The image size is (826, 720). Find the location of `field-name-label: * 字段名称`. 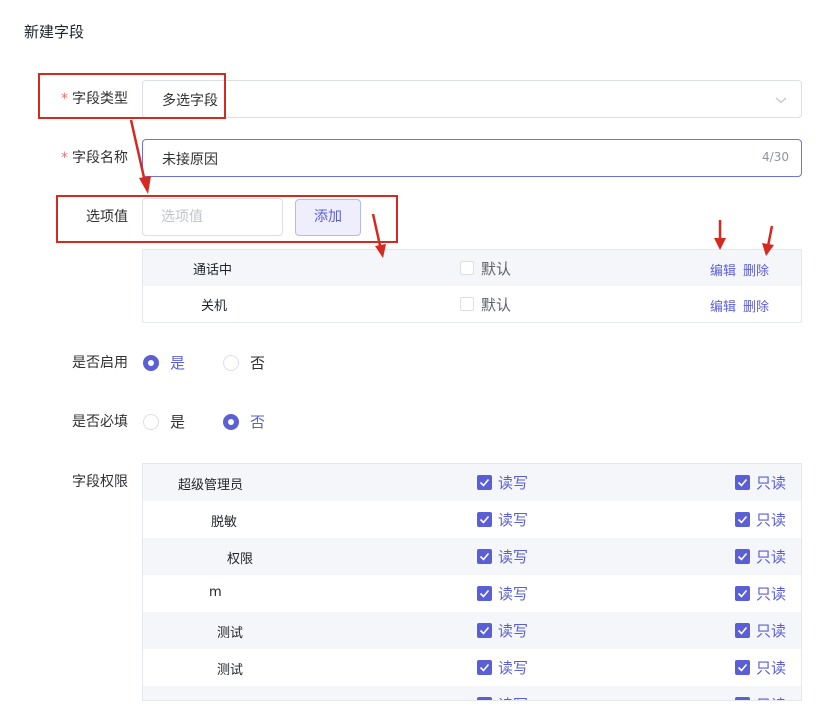

field-name-label: * 字段名称 is located at coordinates (88, 158).